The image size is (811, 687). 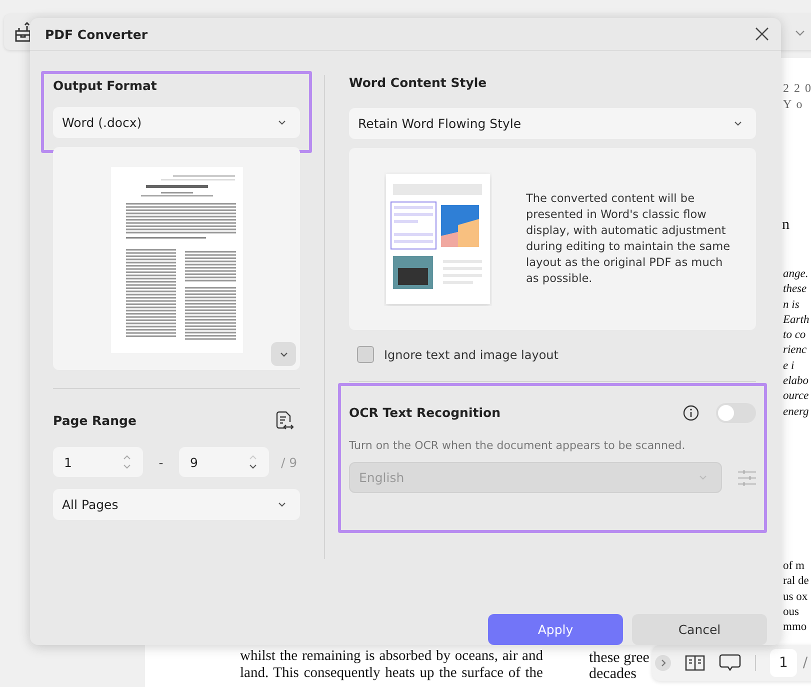 I want to click on page-number-field: 1, so click(x=783, y=663).